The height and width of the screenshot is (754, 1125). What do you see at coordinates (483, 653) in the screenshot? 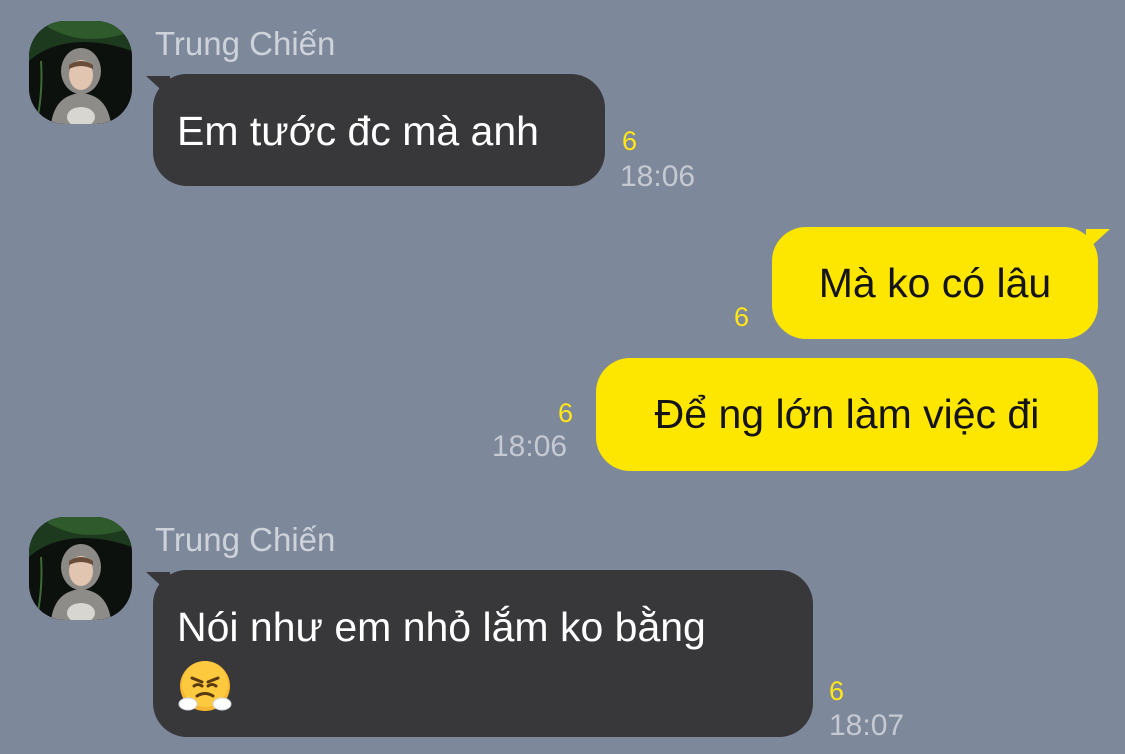
I see `message-bubble-incoming: Nói như em nhỏ lắm ko bằng` at bounding box center [483, 653].